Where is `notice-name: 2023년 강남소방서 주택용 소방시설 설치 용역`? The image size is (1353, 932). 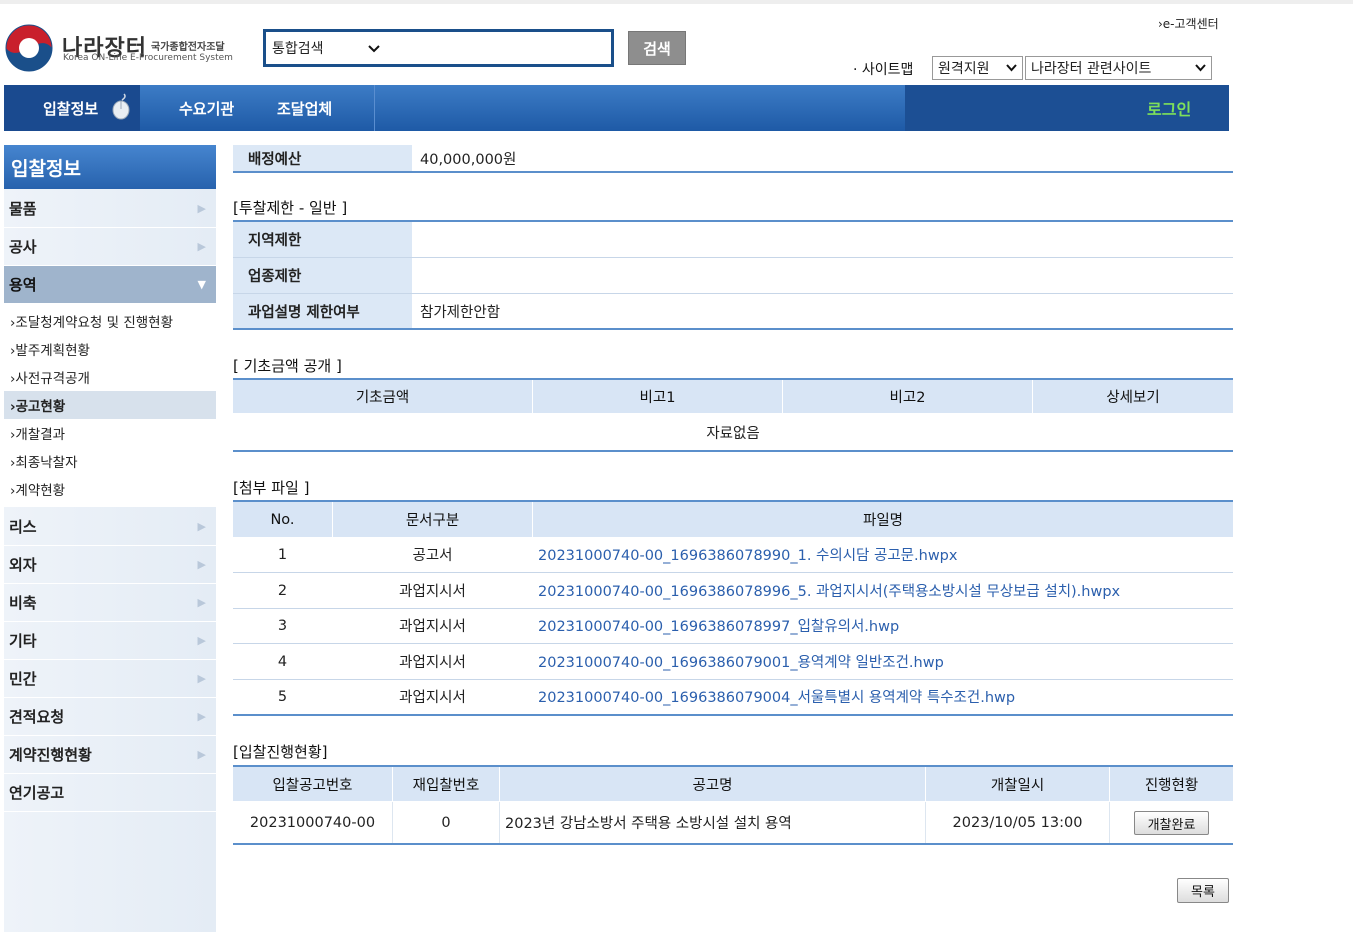
notice-name: 2023년 강남소방서 주택용 소방시설 설치 용역 is located at coordinates (648, 824).